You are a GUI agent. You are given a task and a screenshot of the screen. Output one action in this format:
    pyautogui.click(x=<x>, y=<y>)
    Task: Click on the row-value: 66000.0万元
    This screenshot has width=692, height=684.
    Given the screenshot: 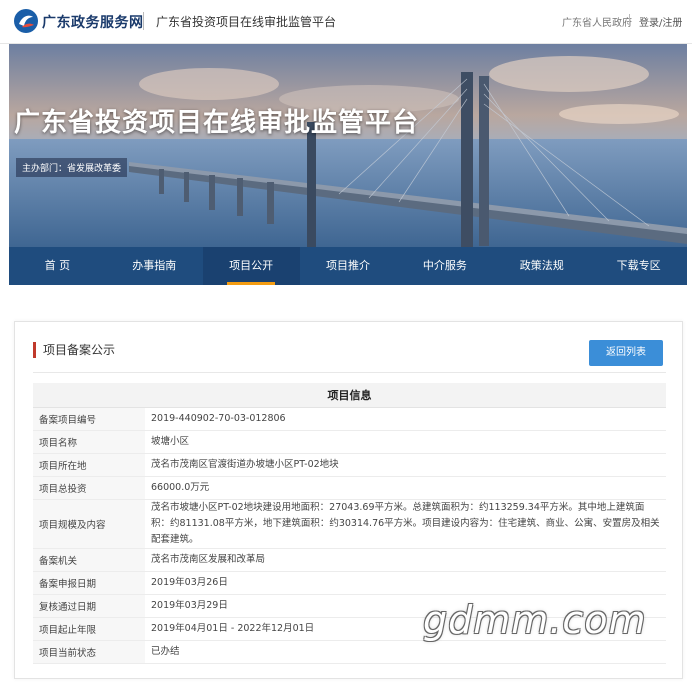 What is the action you would take?
    pyautogui.click(x=405, y=488)
    